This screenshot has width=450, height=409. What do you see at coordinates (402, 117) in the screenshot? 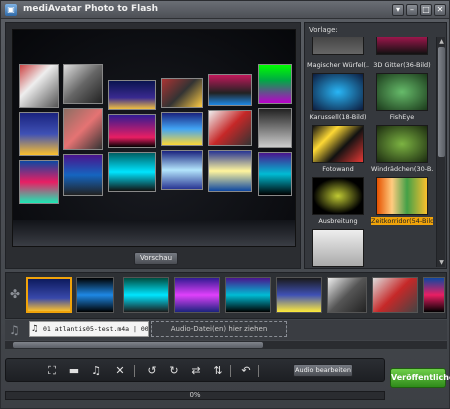
I see `template-label: FishEye` at bounding box center [402, 117].